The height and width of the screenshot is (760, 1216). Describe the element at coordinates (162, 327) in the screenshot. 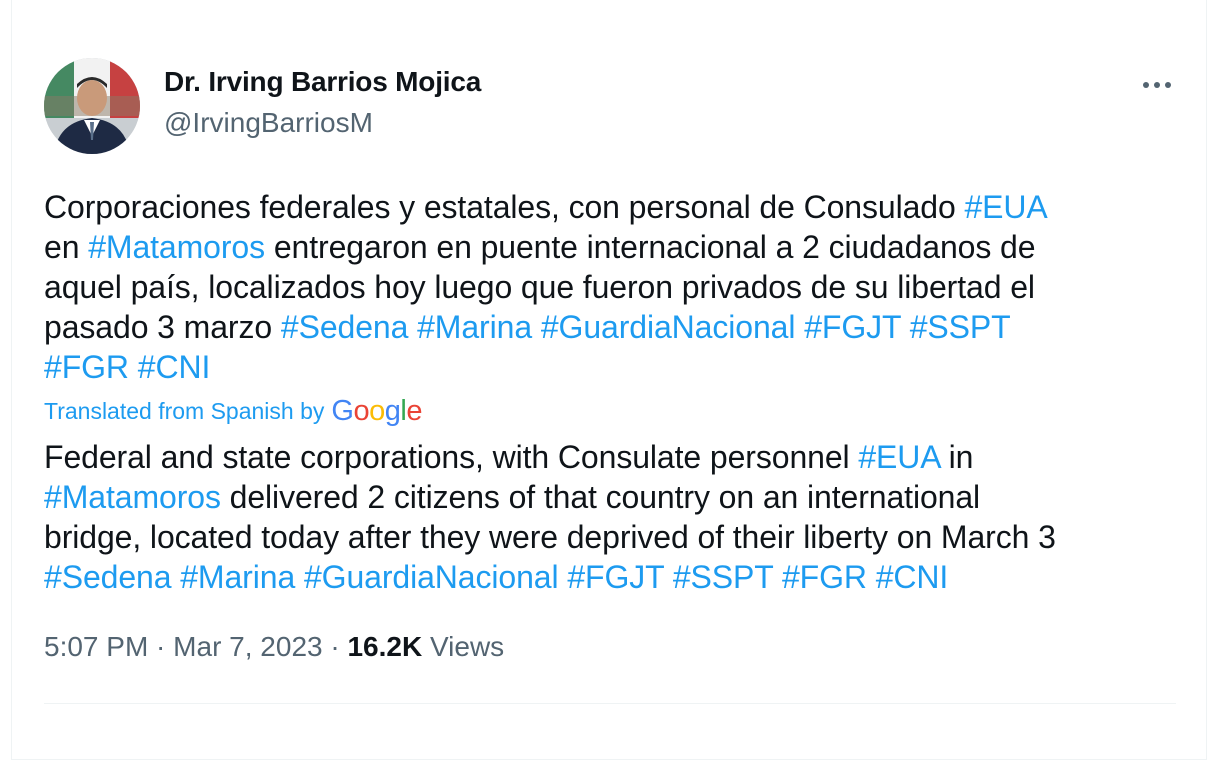

I see `text-segment: pasado 3 marzo` at that location.